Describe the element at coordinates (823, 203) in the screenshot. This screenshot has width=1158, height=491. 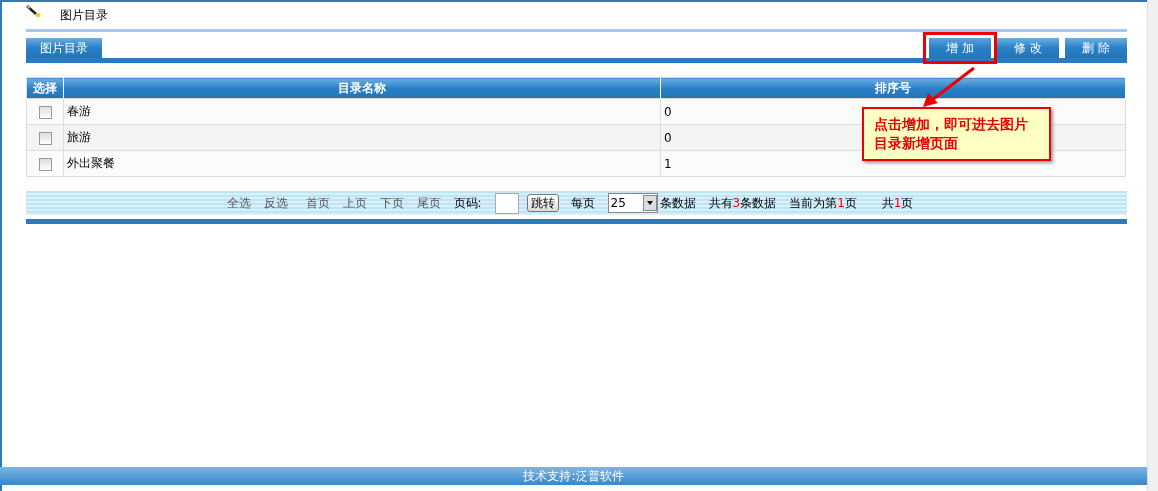
I see `current-page: 当前为第1页` at that location.